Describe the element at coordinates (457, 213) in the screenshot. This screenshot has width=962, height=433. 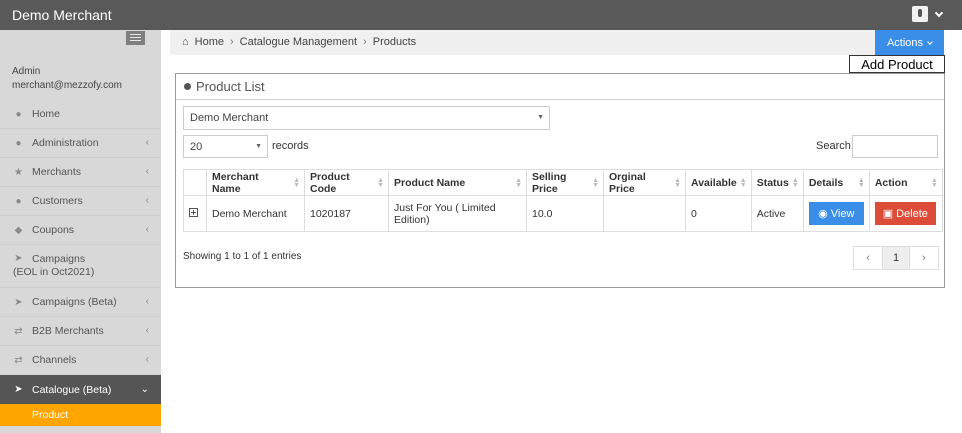
I see `cell-product-name: Just For You ( Limited Edition)` at that location.